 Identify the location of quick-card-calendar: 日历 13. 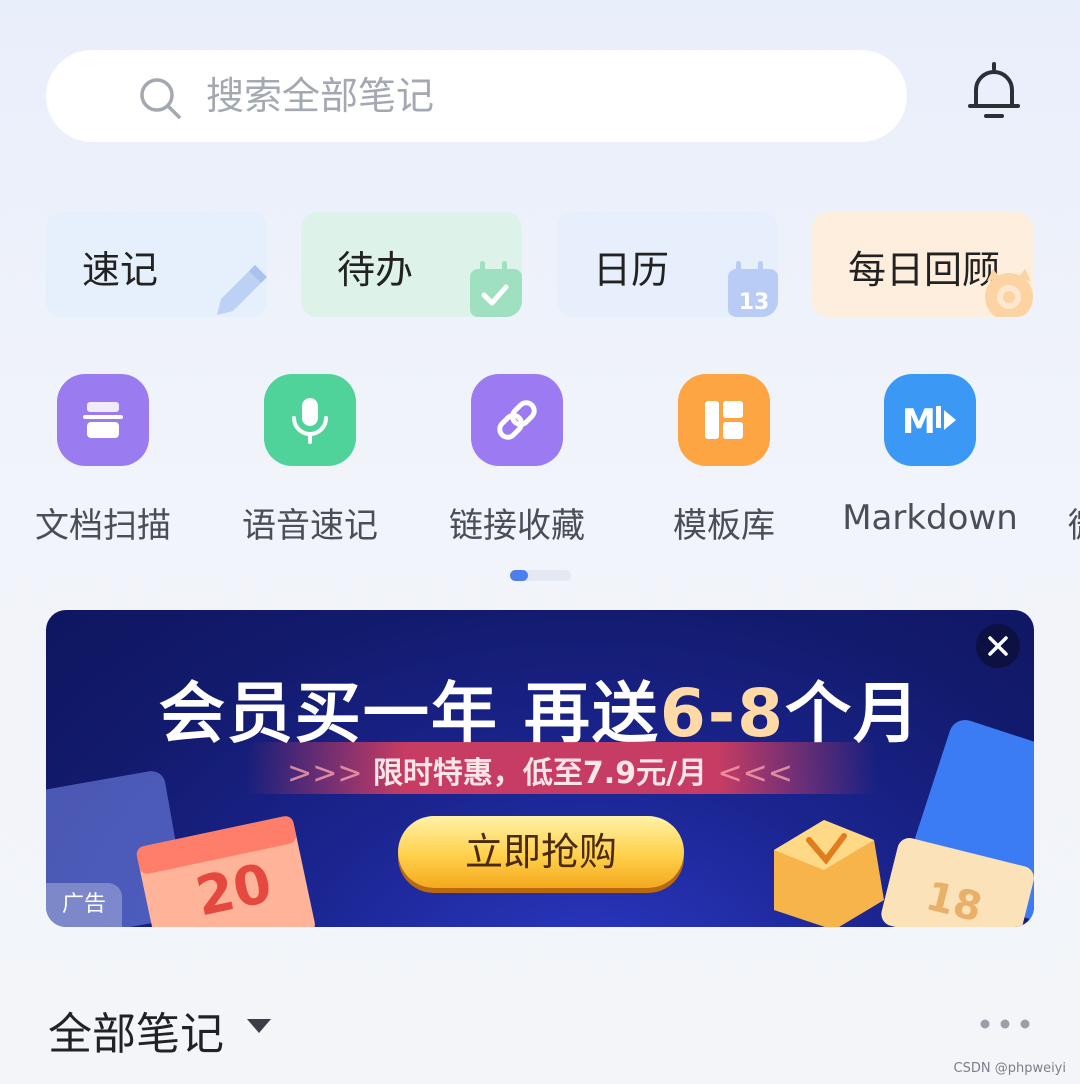
(667, 264).